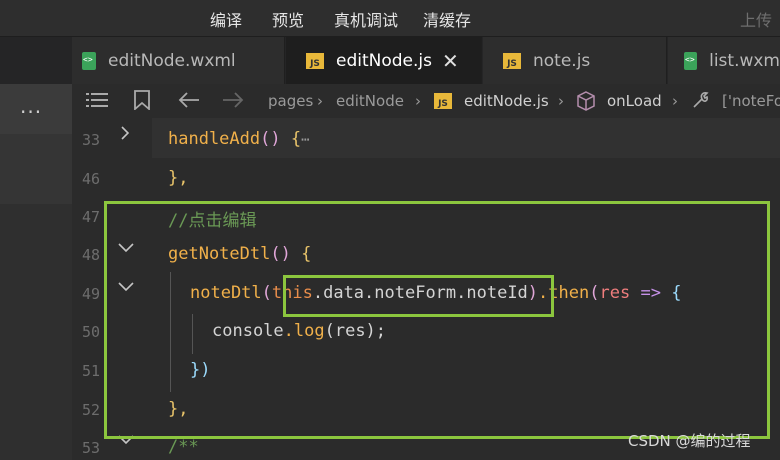 The height and width of the screenshot is (460, 780). I want to click on tab-label: note.js, so click(562, 60).